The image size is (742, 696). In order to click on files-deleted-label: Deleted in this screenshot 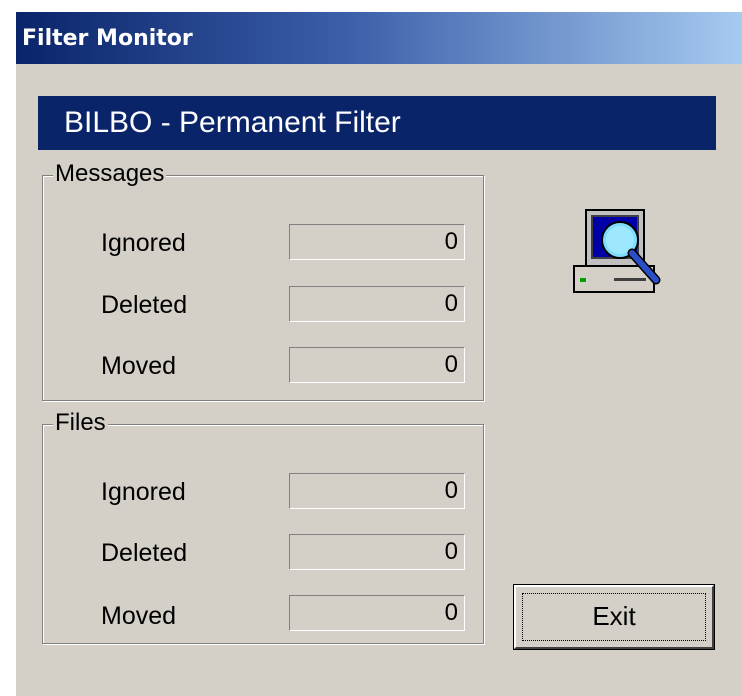, I will do `click(144, 553)`.